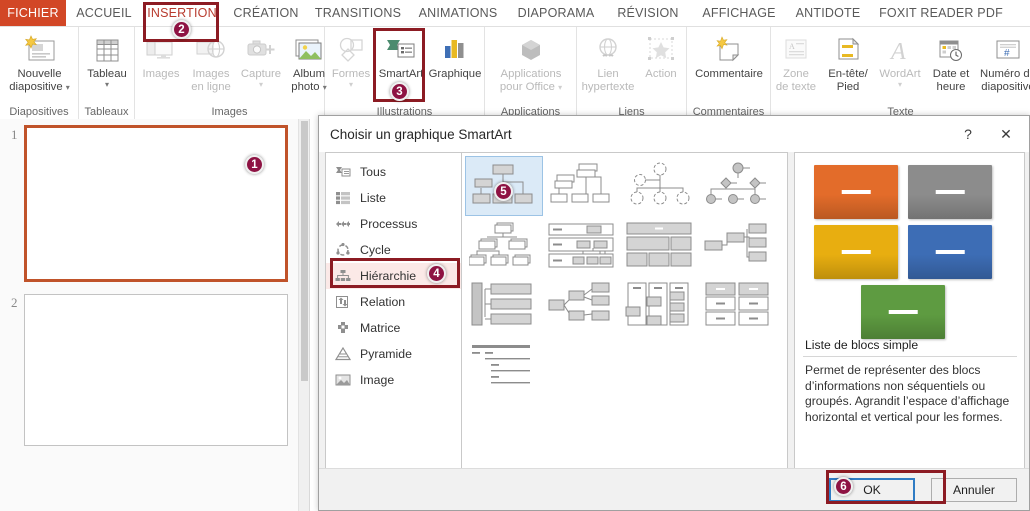  I want to click on all-icon, so click(343, 172).